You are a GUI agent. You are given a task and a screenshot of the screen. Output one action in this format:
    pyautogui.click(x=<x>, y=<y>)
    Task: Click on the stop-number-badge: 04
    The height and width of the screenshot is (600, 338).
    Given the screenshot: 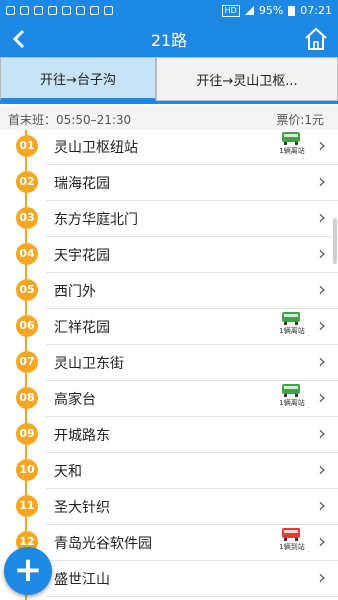 What is the action you would take?
    pyautogui.click(x=27, y=254)
    